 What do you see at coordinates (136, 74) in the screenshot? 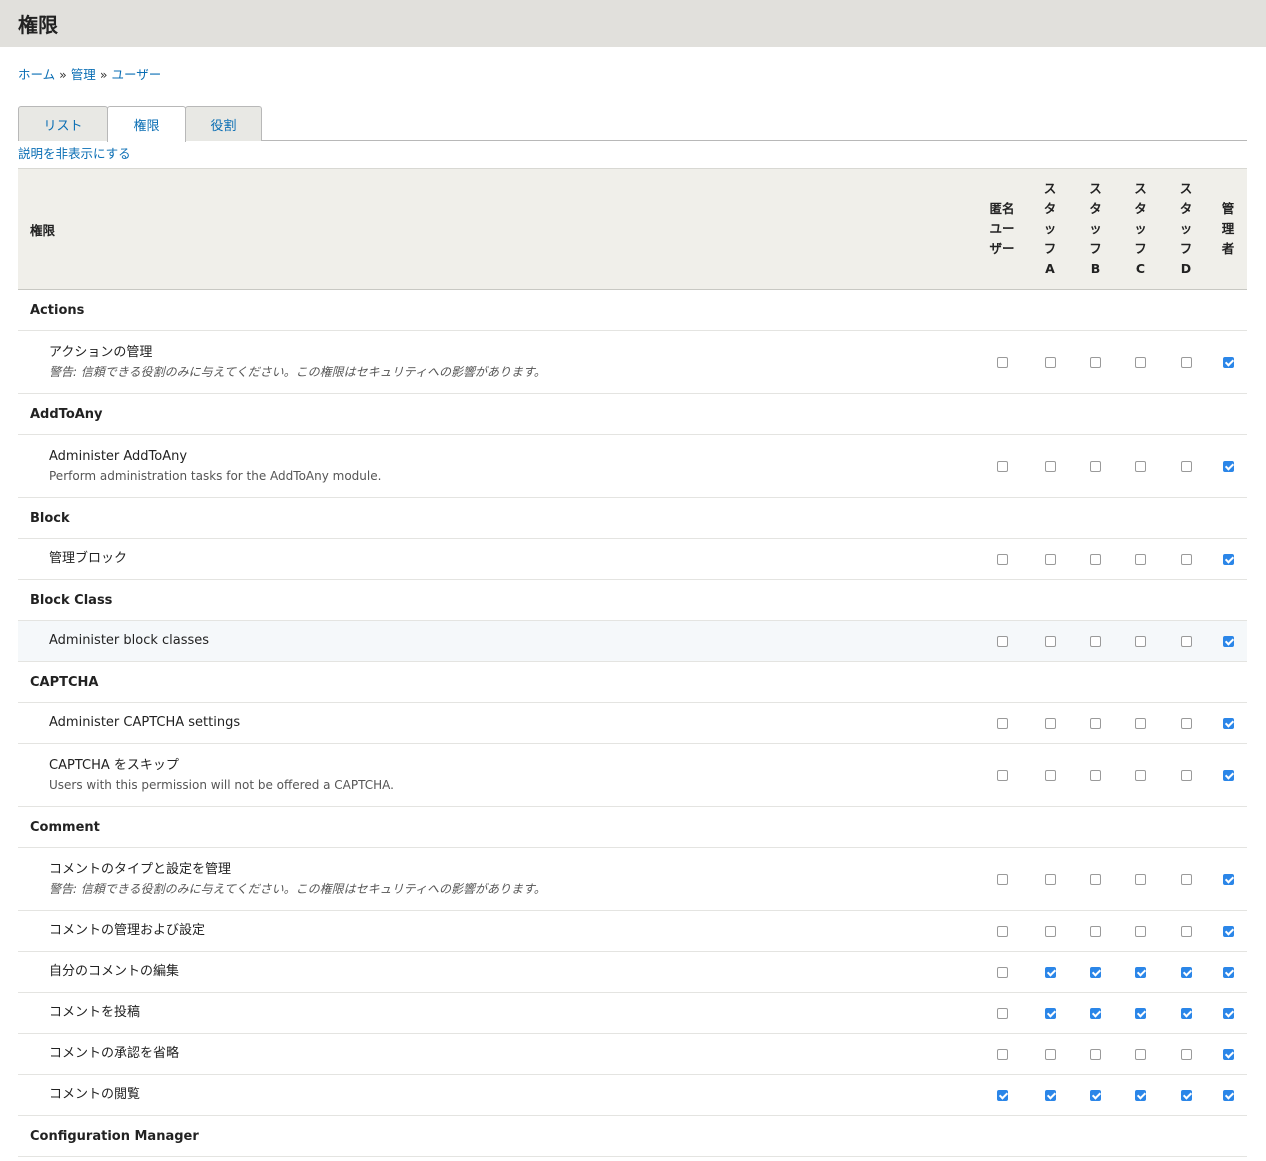
I see `breadcrumb-users: ユーザー` at bounding box center [136, 74].